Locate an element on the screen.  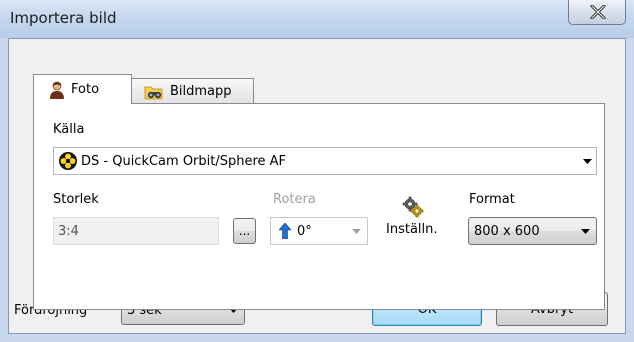
source-select: DS - QuickCam Orbit/Sphere AF is located at coordinates (325, 161).